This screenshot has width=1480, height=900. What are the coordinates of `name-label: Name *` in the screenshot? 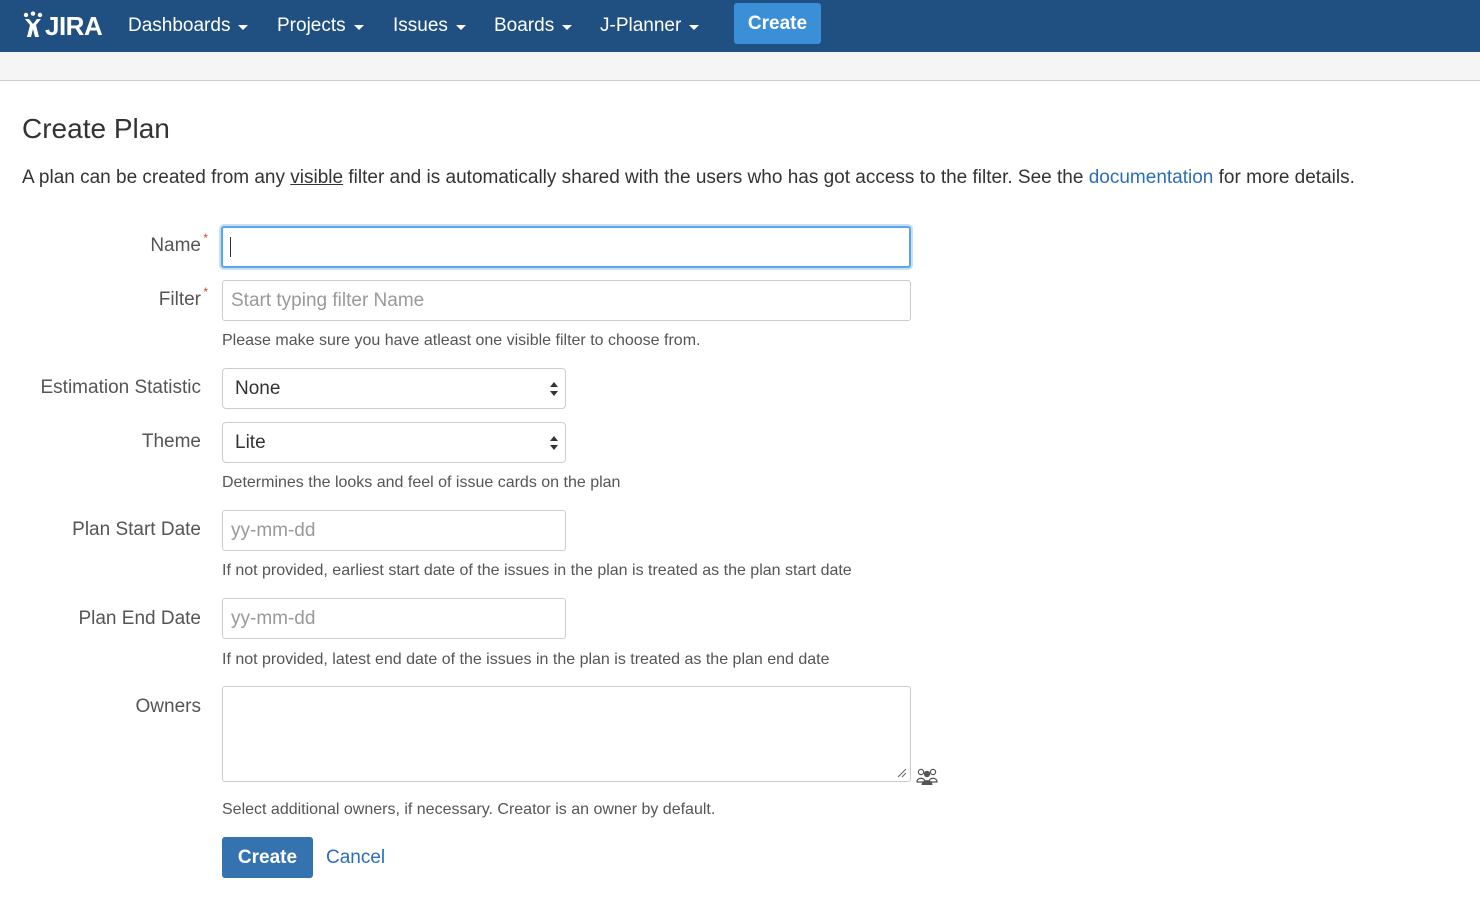 It's located at (179, 244).